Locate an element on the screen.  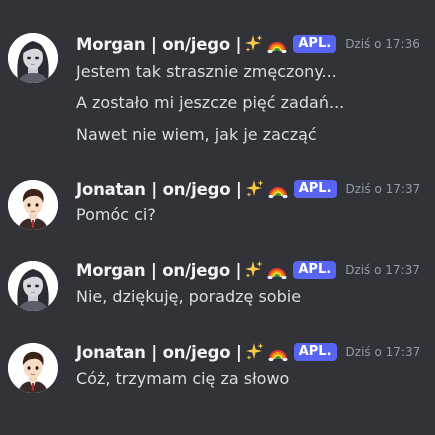
timestamp: Dziś o 17:36 is located at coordinates (382, 44).